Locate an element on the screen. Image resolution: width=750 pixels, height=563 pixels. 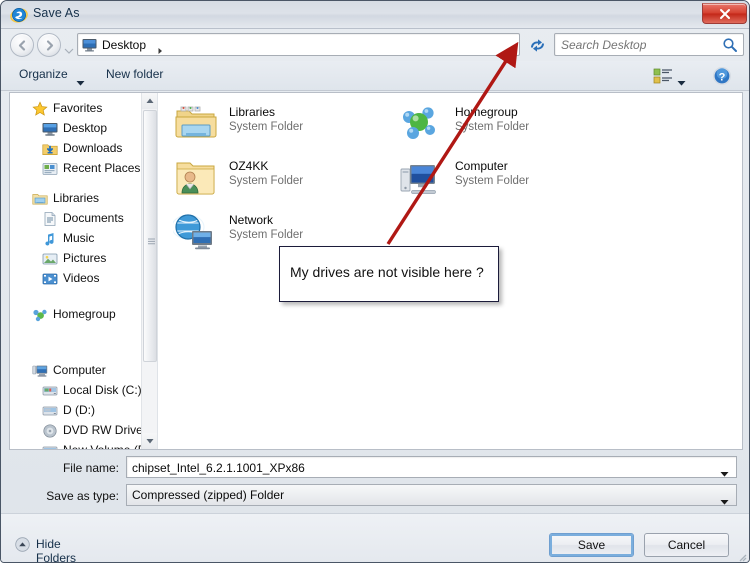
list-item: Computer System Folder is located at coordinates (514, 181).